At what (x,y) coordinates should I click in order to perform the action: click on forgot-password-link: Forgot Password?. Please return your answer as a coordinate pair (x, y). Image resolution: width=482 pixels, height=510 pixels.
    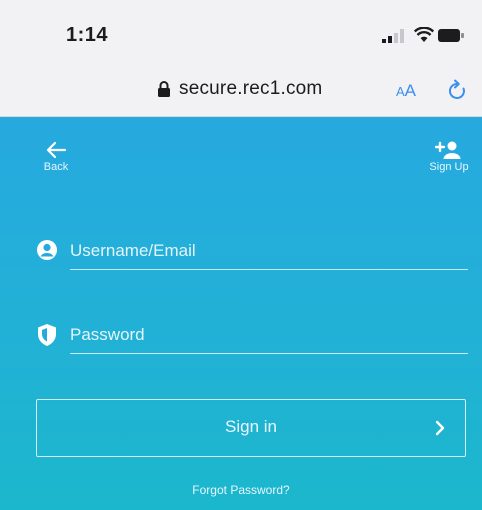
    Looking at the image, I should click on (241, 490).